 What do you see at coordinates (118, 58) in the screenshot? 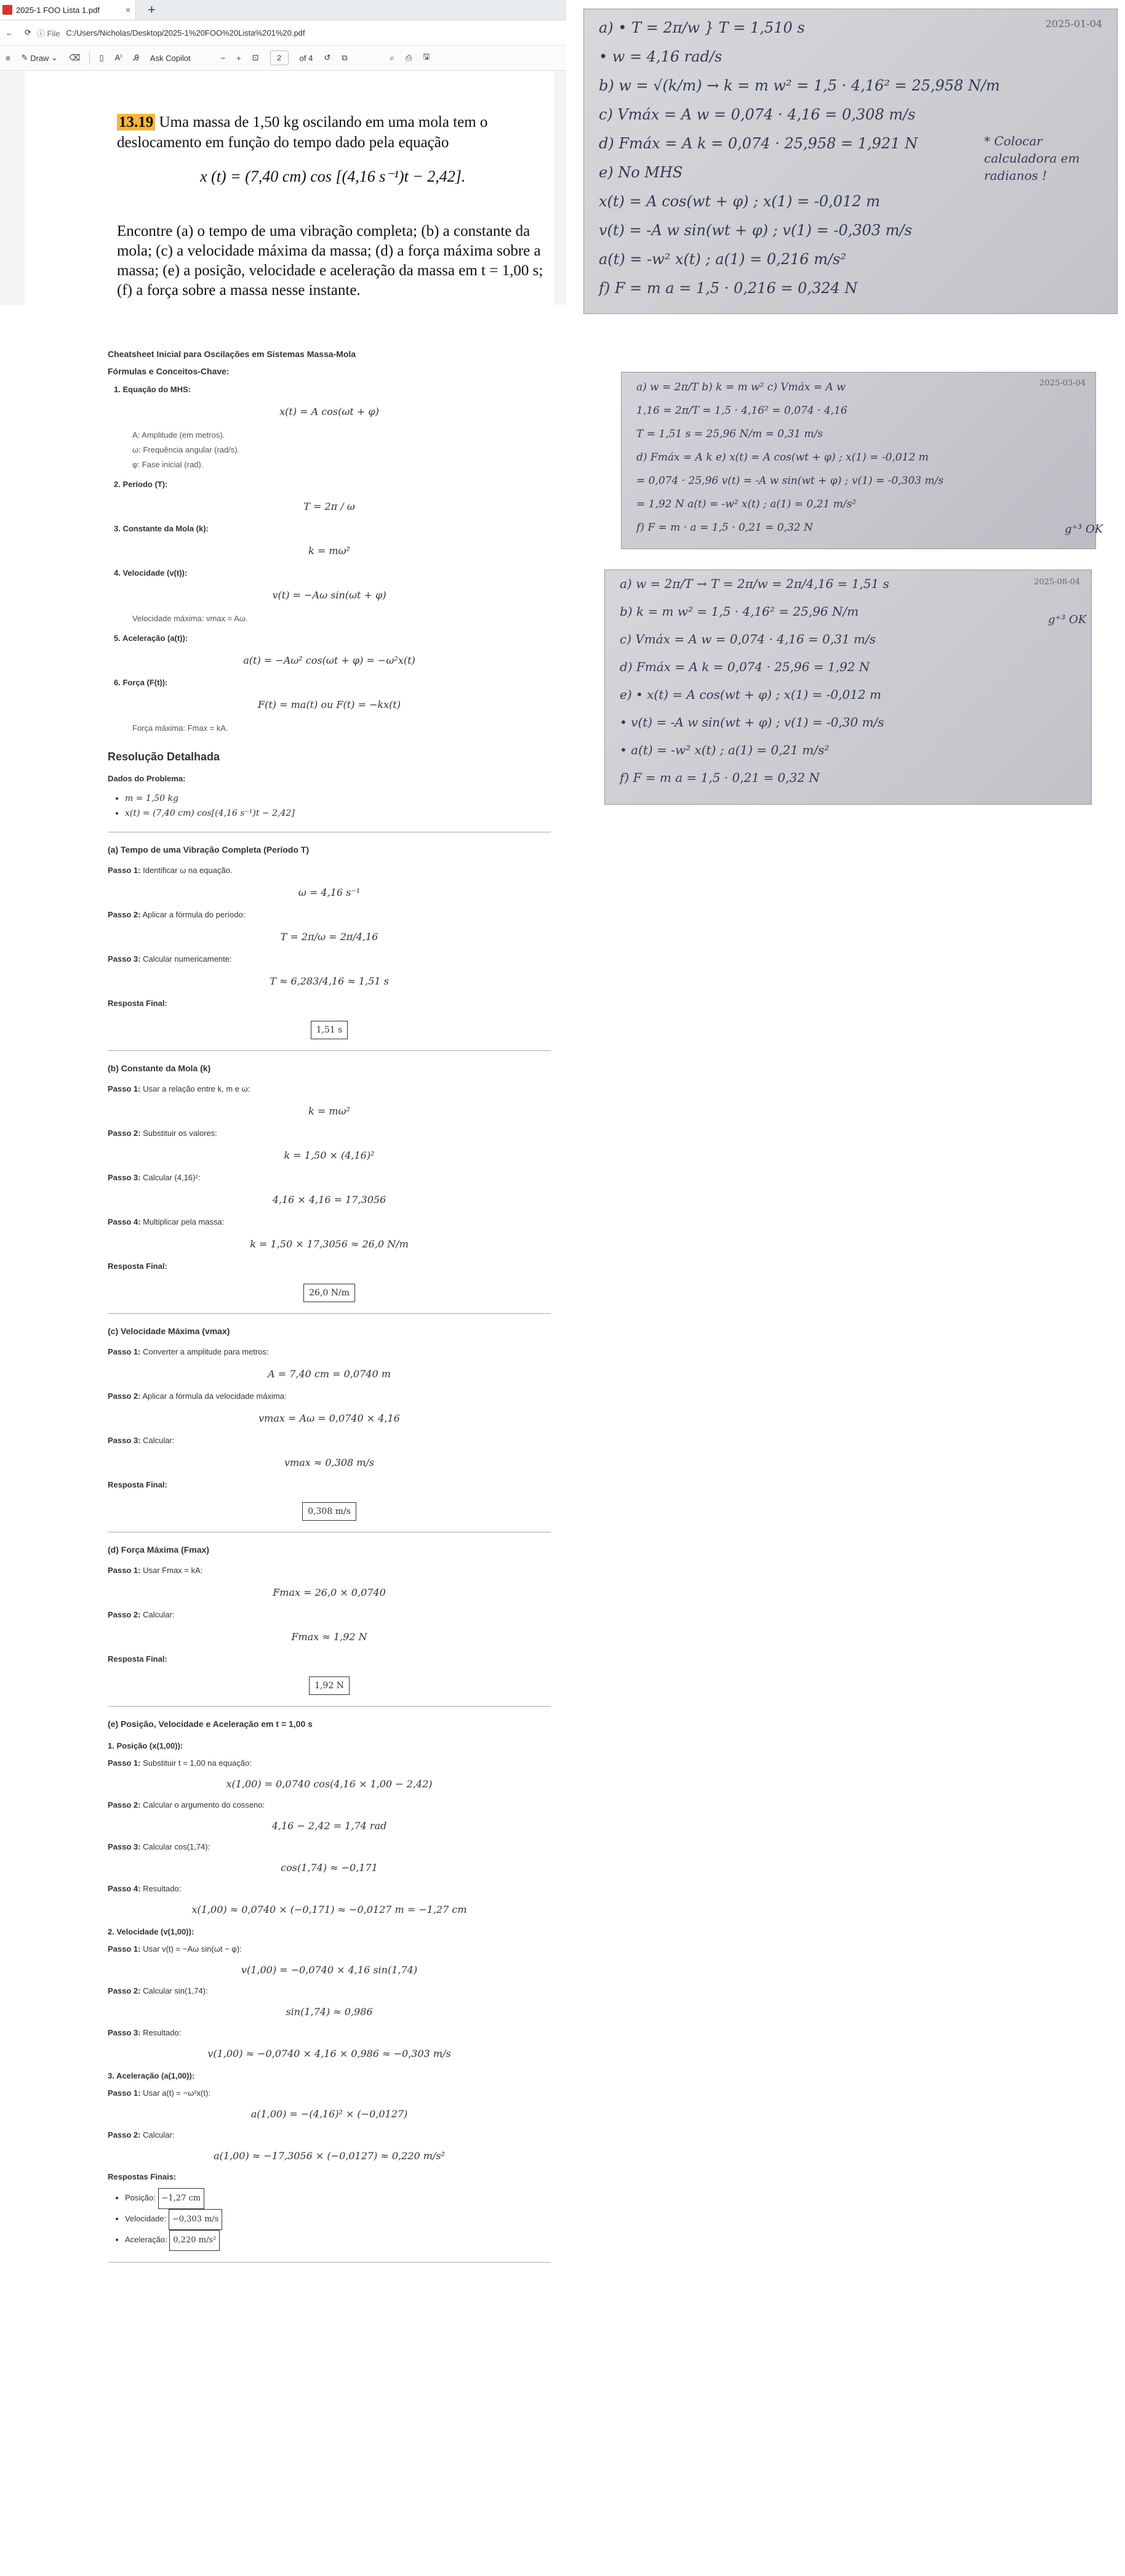
I see `read-aloud-icon: A⁾` at bounding box center [118, 58].